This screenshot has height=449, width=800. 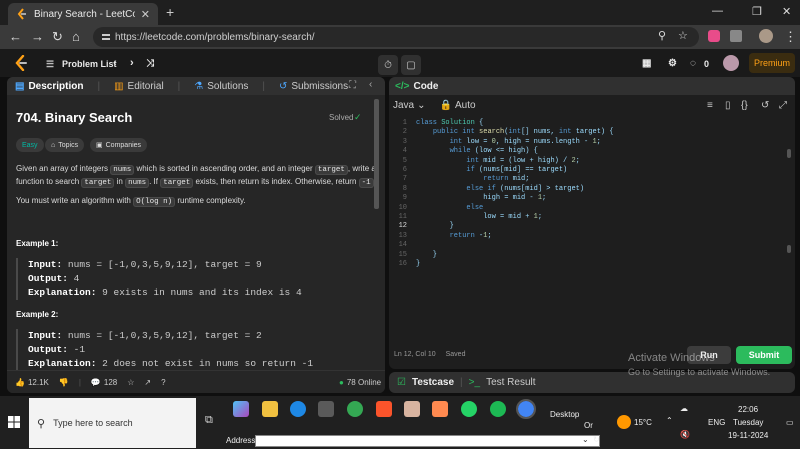 What do you see at coordinates (596, 439) in the screenshot?
I see `address-go-icon: ↻` at bounding box center [596, 439].